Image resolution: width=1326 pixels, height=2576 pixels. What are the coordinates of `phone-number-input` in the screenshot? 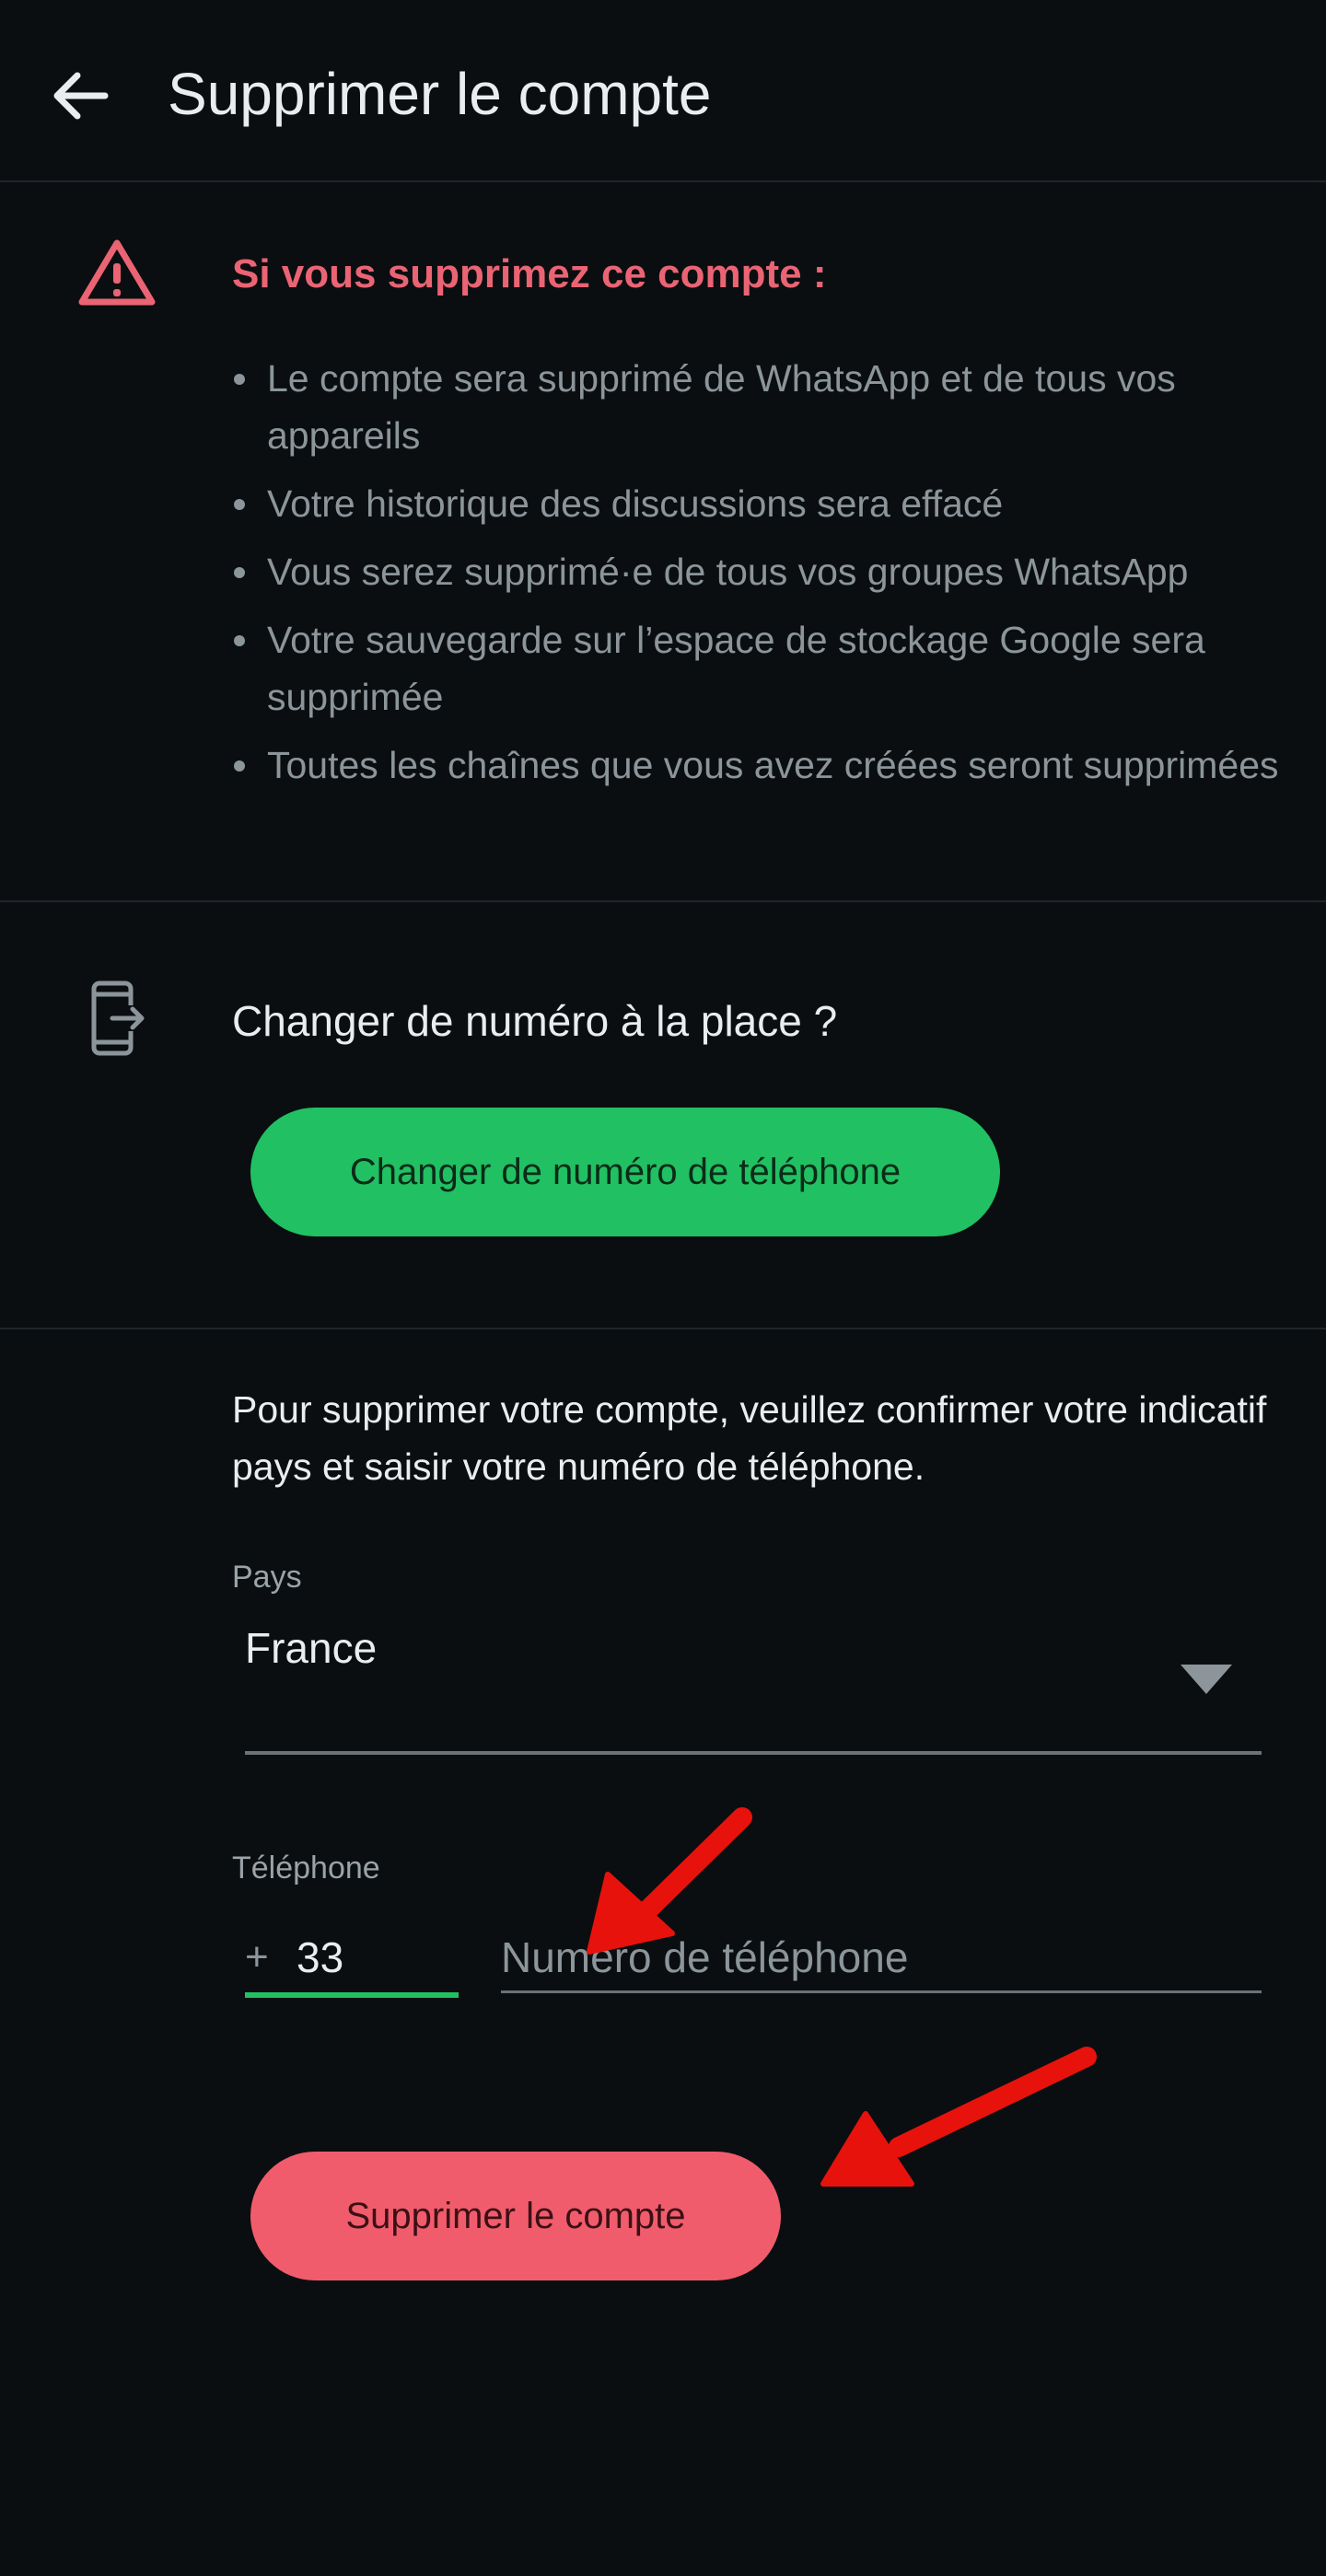 It's located at (881, 1957).